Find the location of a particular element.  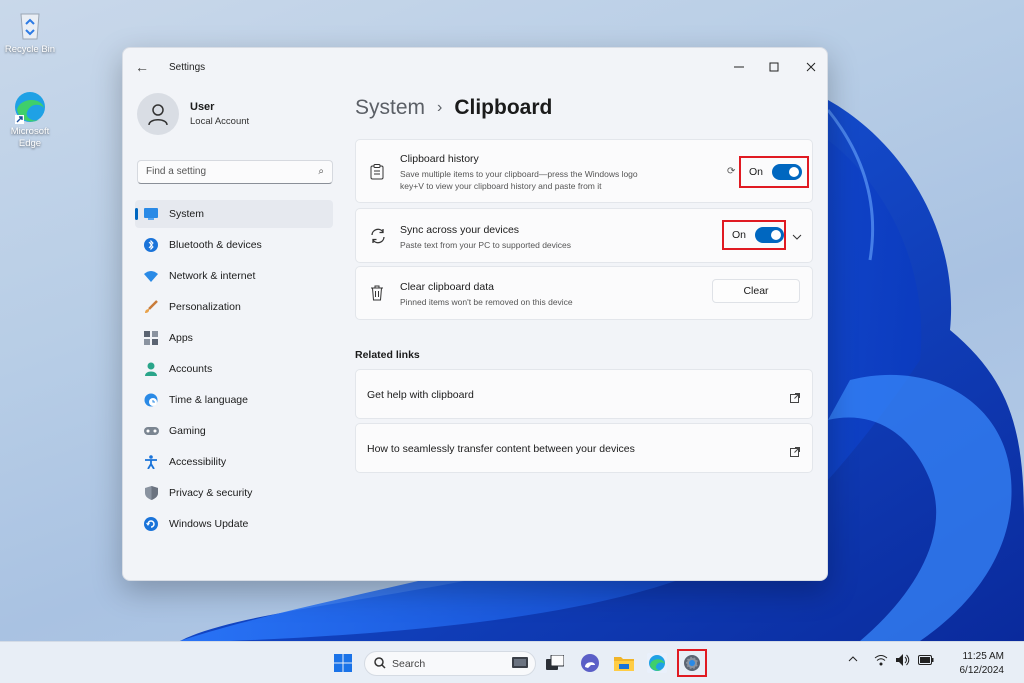

desktop-icon-label: Microsoft Edge is located at coordinates (30, 137).